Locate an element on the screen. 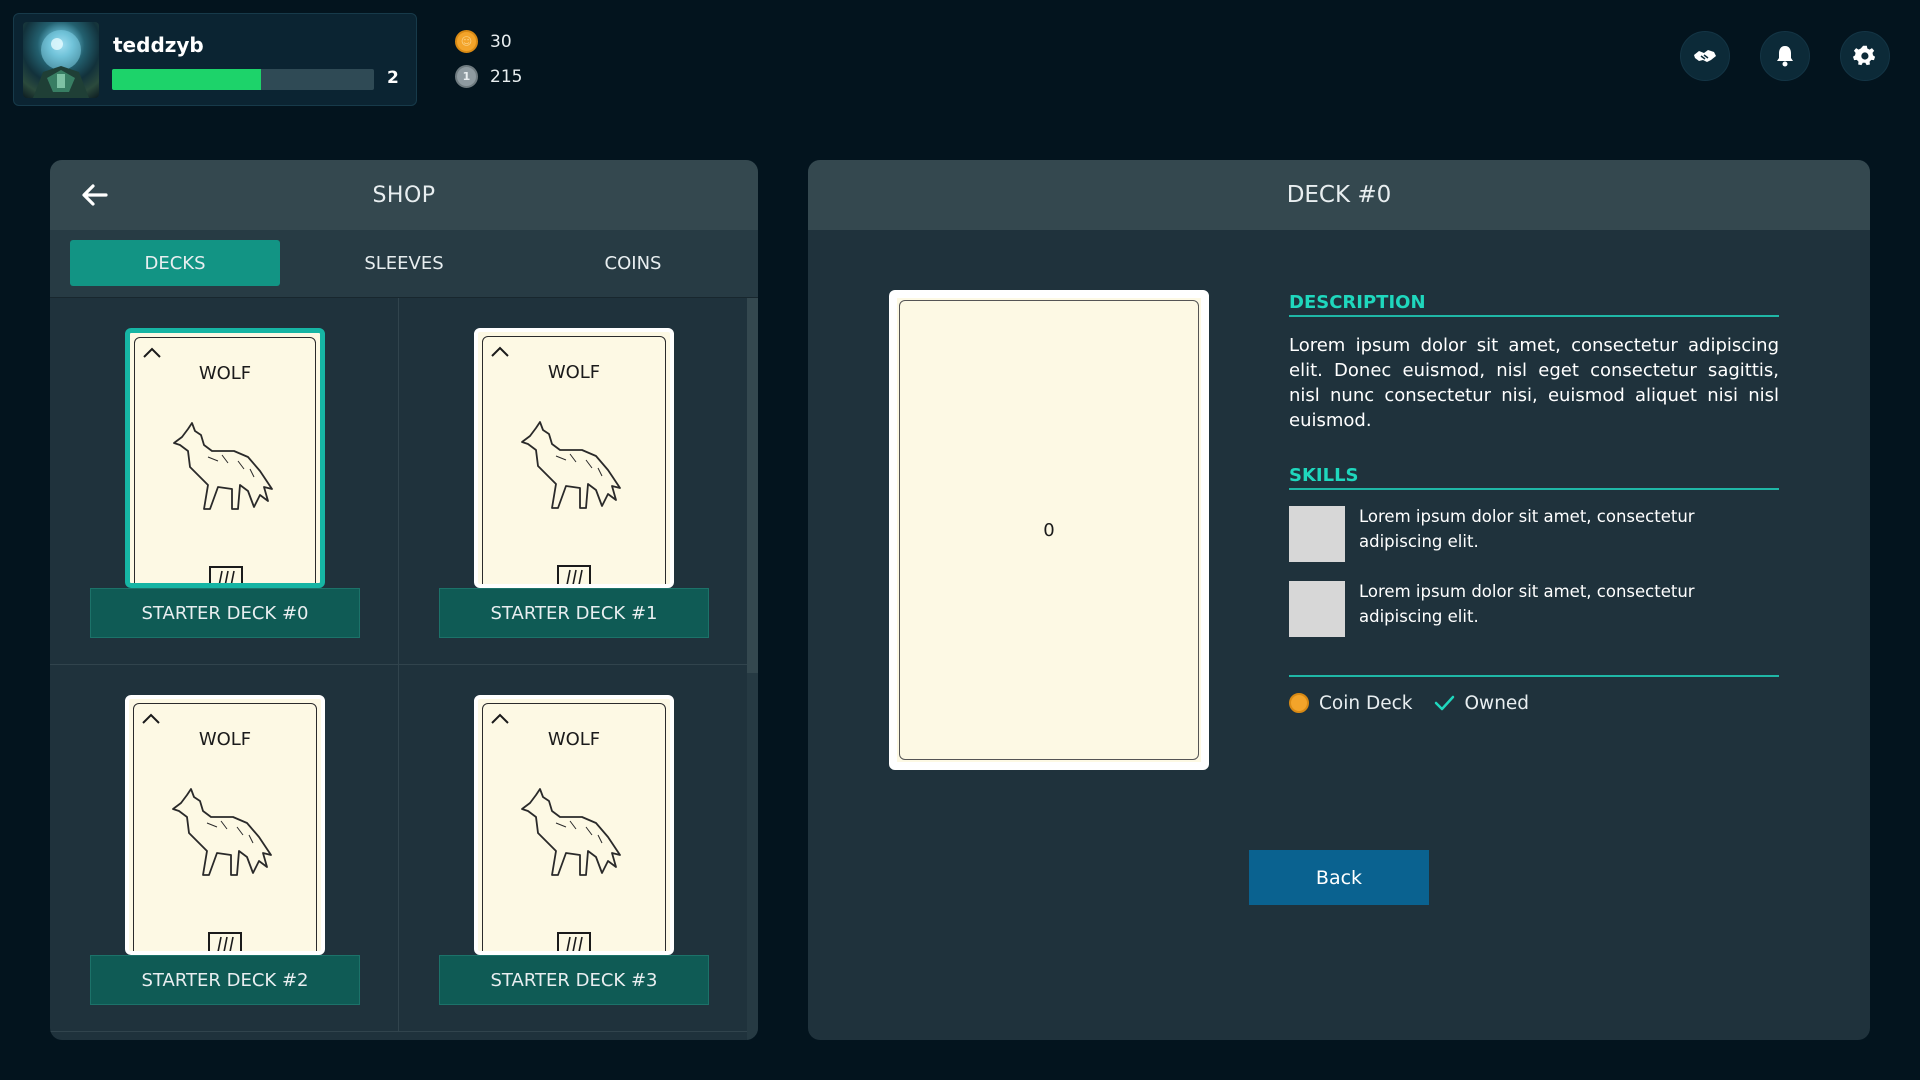 Image resolution: width=1920 pixels, height=1080 pixels. card-number: 0 is located at coordinates (1049, 530).